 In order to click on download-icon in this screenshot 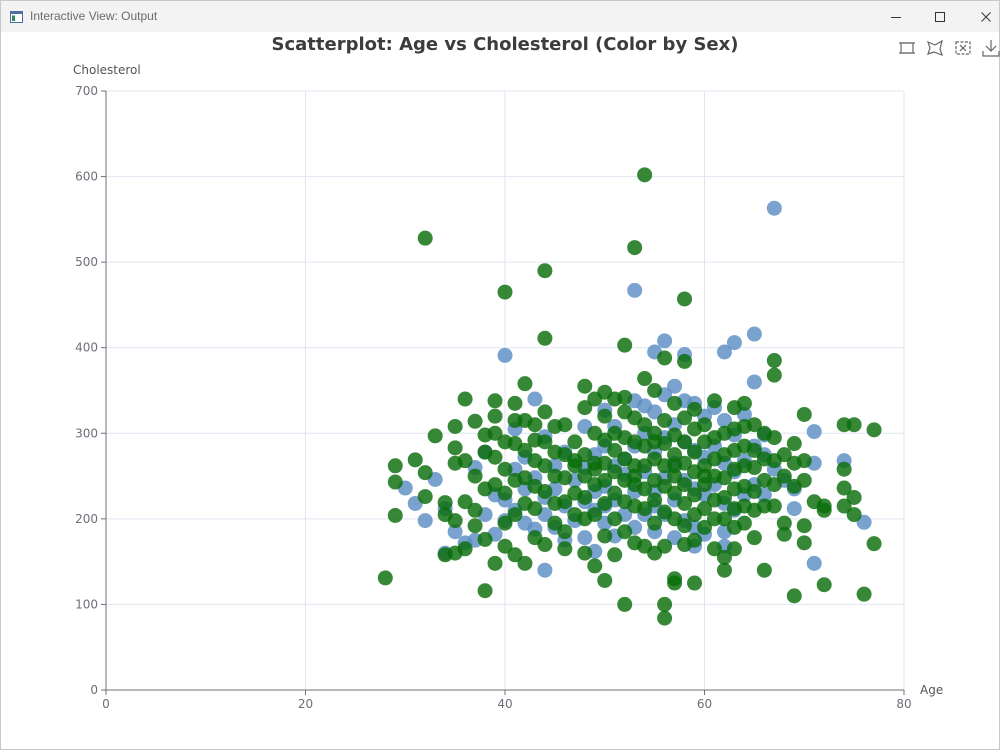, I will do `click(991, 48)`.